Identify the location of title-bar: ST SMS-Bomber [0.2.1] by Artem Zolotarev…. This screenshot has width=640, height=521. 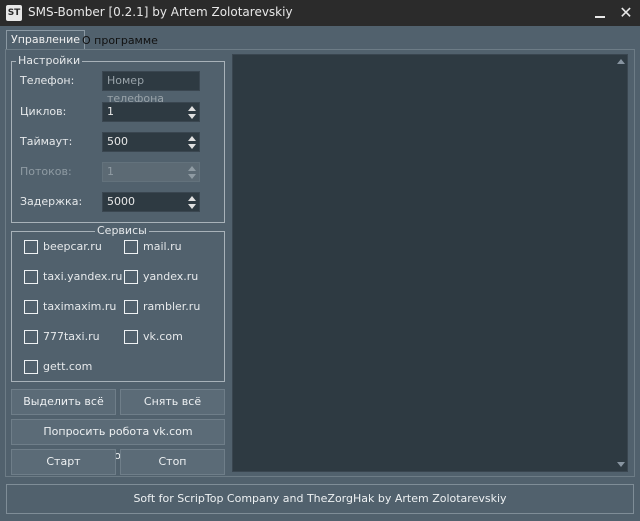
(320, 13).